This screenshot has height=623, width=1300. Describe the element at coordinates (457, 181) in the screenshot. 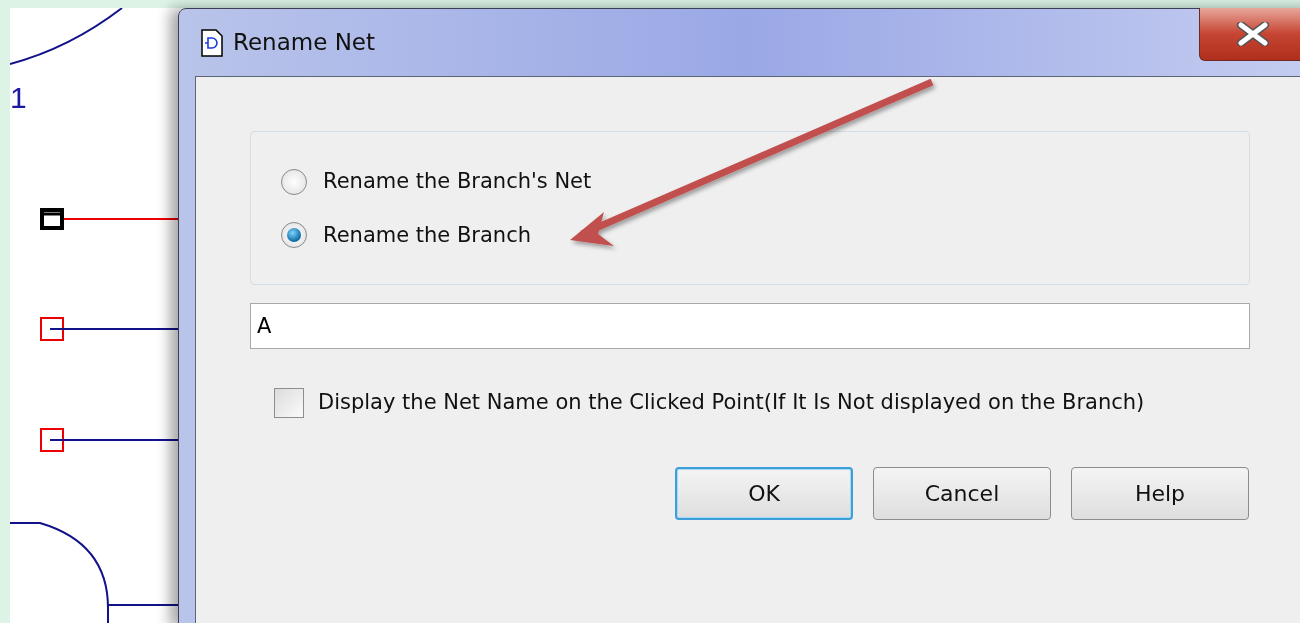

I see `radio-label: Rename the Branch's Net` at that location.